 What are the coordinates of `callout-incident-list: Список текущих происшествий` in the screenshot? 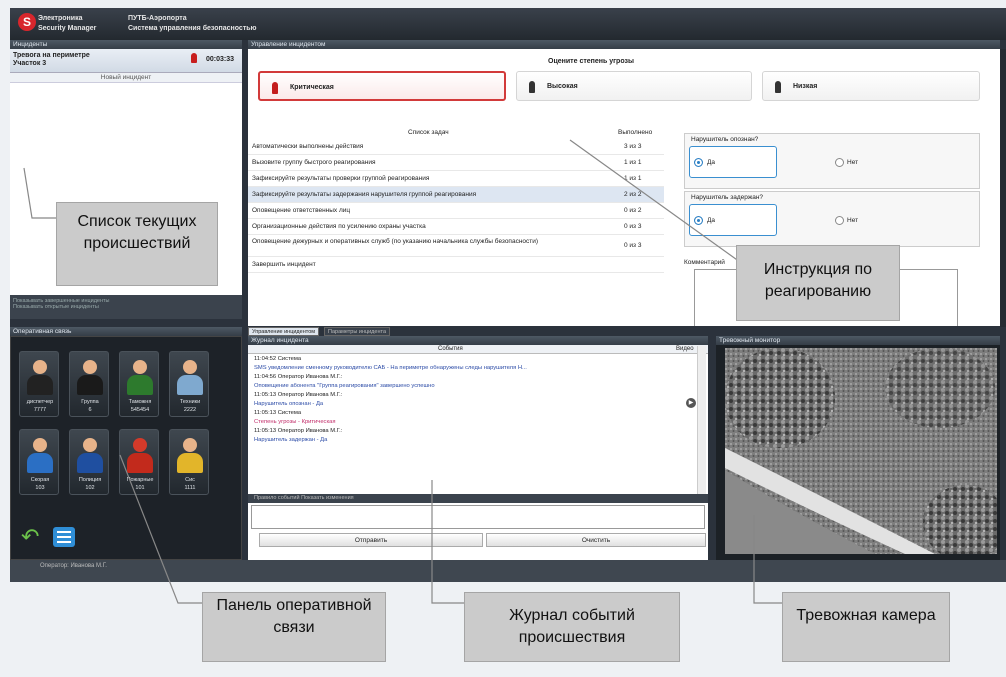 It's located at (137, 244).